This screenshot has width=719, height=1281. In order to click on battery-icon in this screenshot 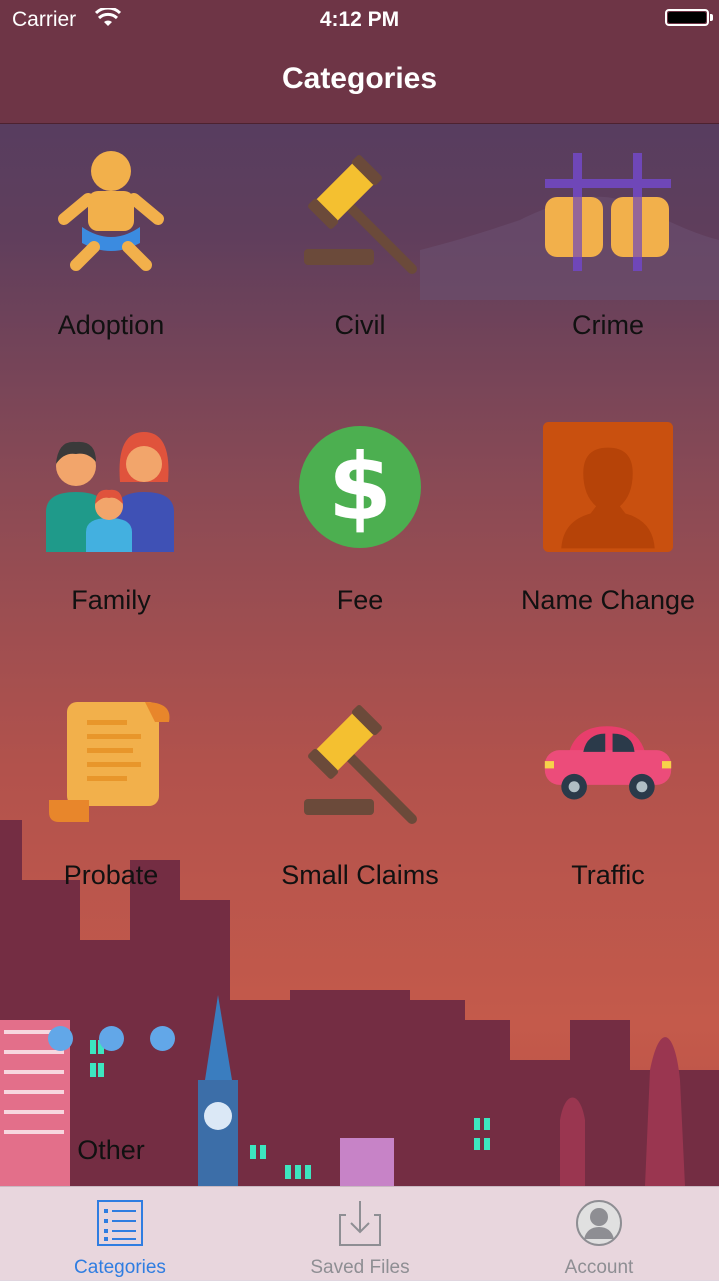, I will do `click(687, 17)`.